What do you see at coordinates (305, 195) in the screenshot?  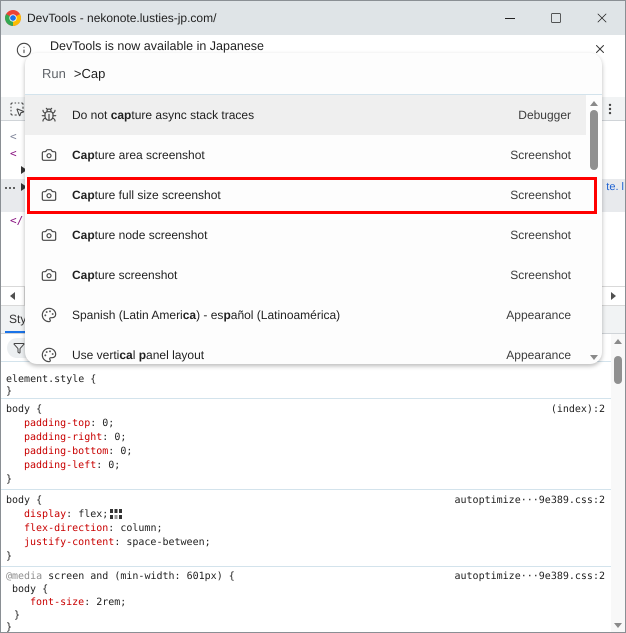 I see `command-item: Capture full size screenshot Screenshot` at bounding box center [305, 195].